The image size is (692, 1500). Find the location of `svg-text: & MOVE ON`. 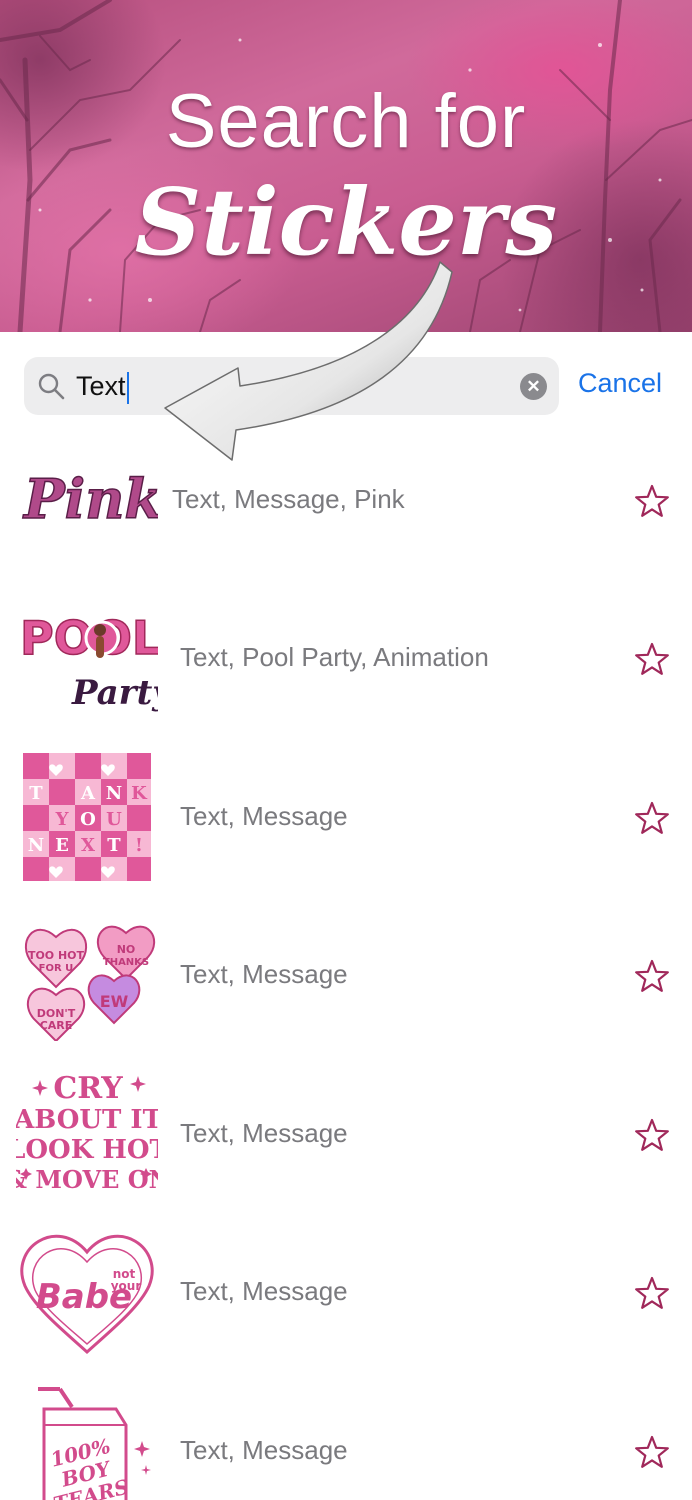

svg-text: & MOVE ON is located at coordinates (87, 1179).